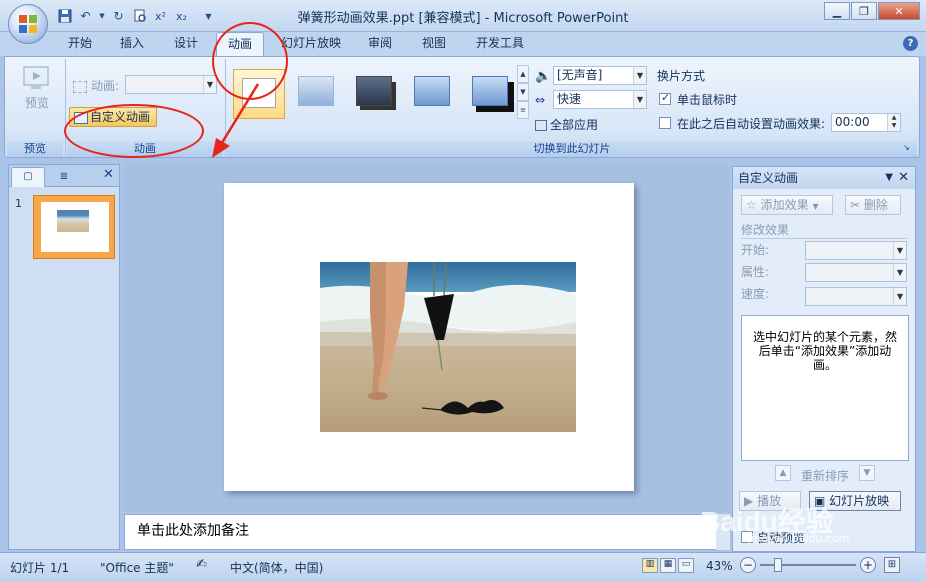 Image resolution: width=926 pixels, height=582 pixels. What do you see at coordinates (751, 124) in the screenshot?
I see `auto-after-label: 在此之后自动设置动画效果:` at bounding box center [751, 124].